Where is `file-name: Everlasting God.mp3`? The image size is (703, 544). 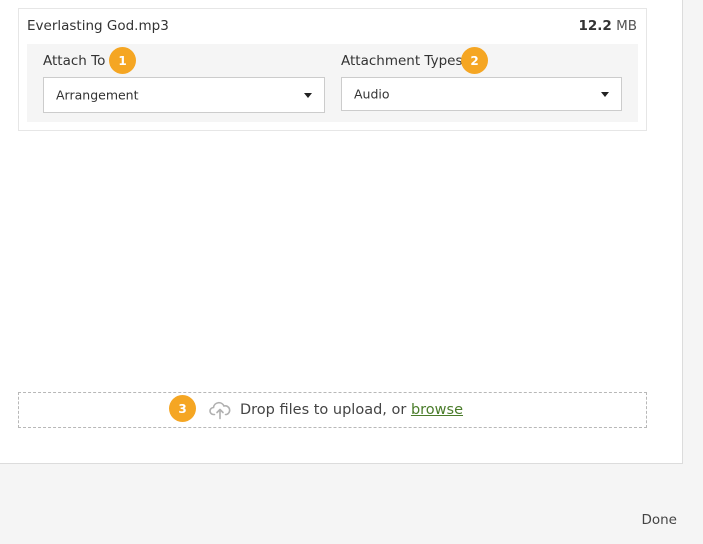 file-name: Everlasting God.mp3 is located at coordinates (98, 26).